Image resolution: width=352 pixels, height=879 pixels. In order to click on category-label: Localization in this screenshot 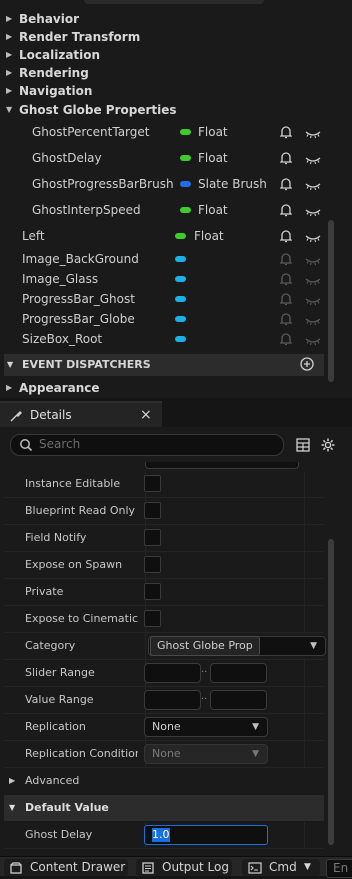, I will do `click(60, 55)`.